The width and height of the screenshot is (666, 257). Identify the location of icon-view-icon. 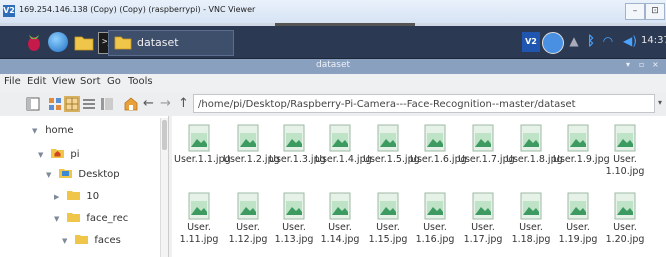
(55, 104).